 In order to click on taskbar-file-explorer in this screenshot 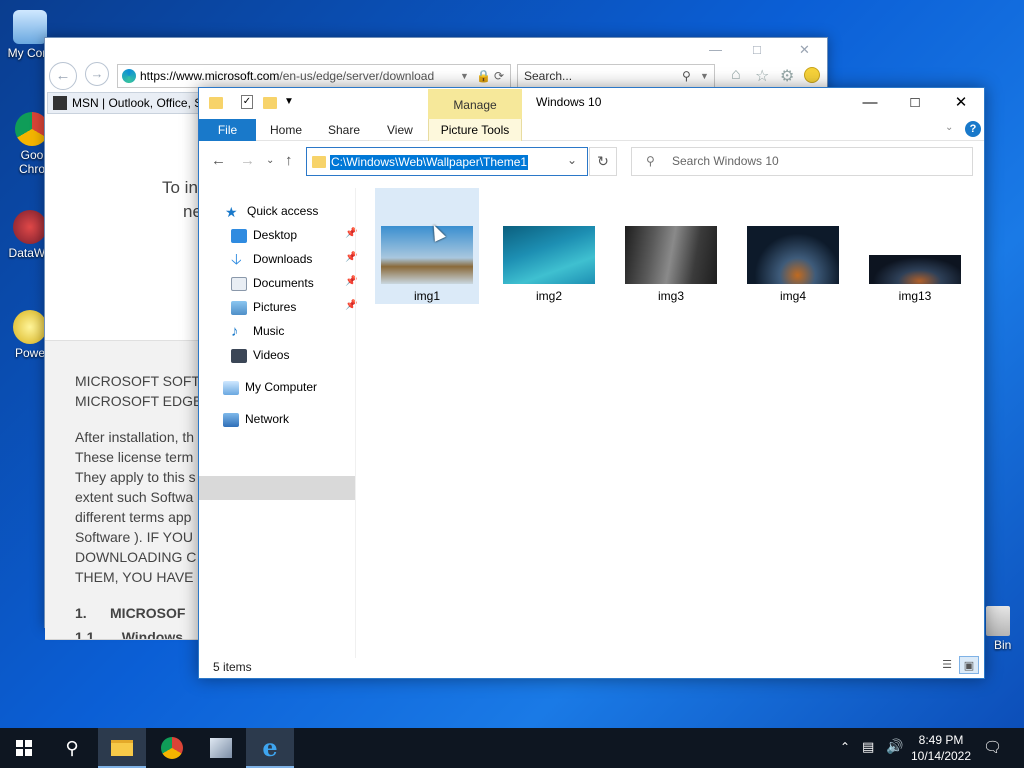, I will do `click(122, 748)`.